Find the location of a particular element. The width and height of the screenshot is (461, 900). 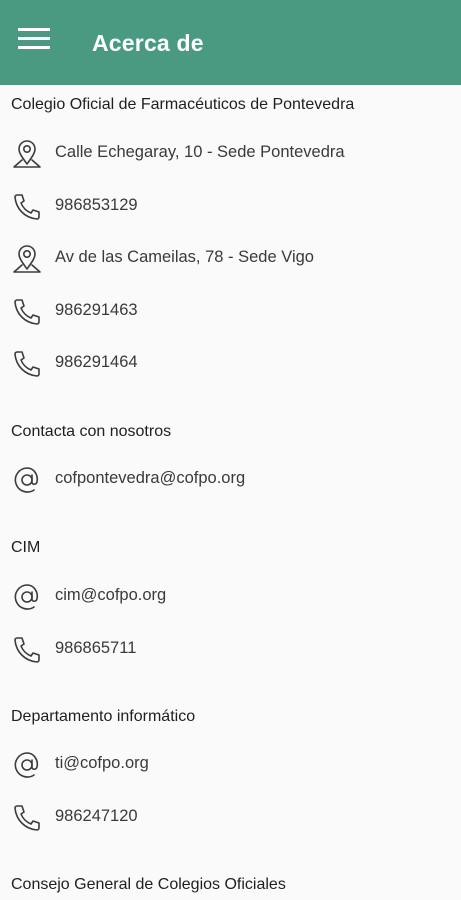

address-vigo-row: Av de las Cameilas, 78 - Sede Vigo is located at coordinates (230, 258).